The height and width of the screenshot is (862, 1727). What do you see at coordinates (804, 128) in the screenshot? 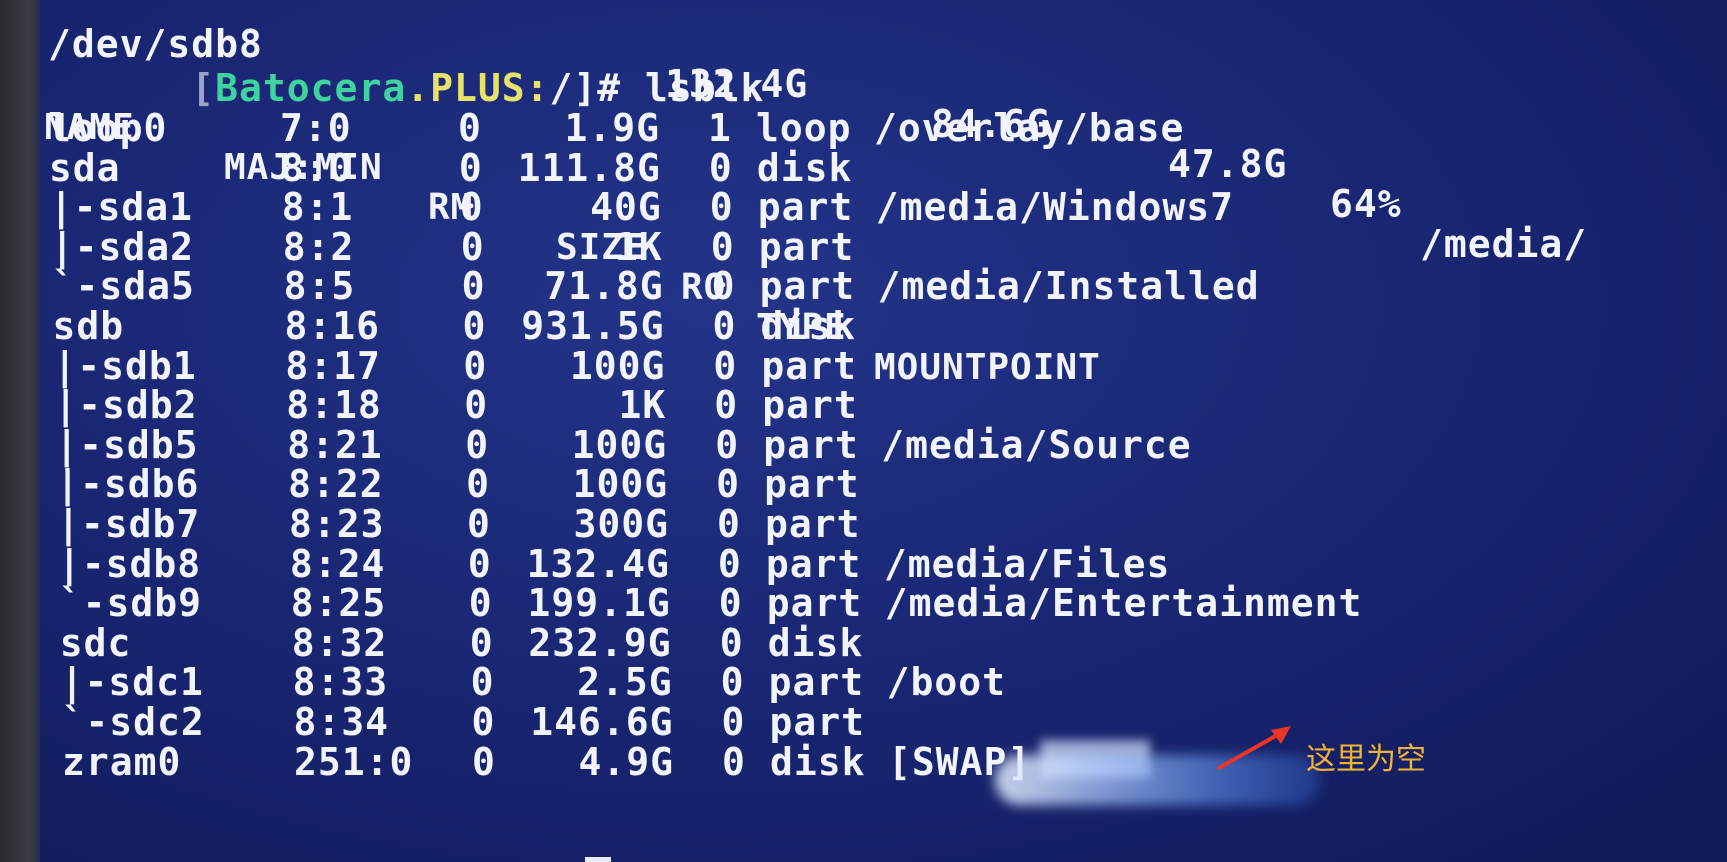
I see `cell-type: loop` at bounding box center [804, 128].